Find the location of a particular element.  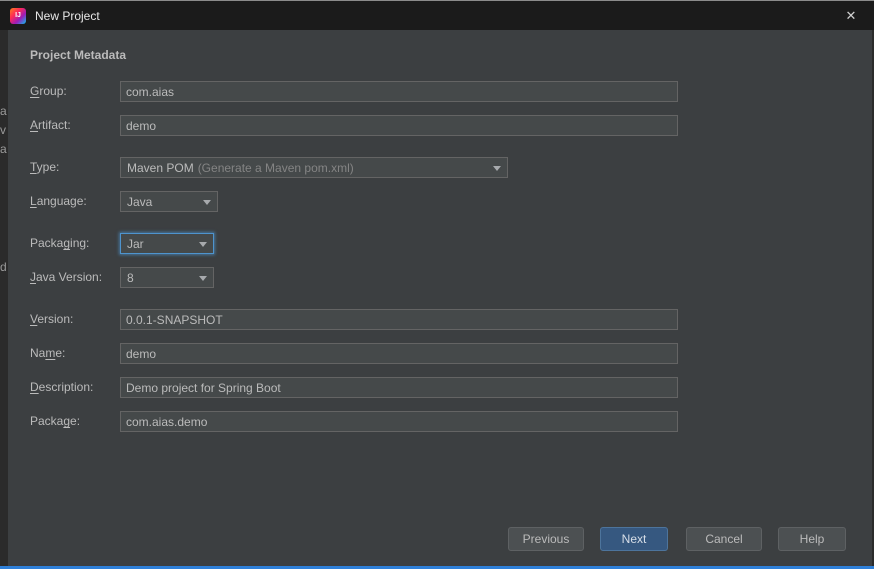

group-input is located at coordinates (399, 91).